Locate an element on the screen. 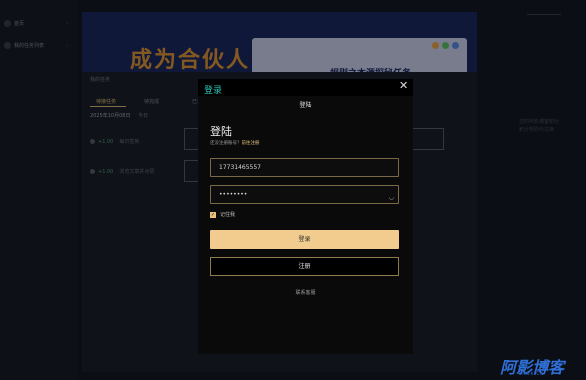 The image size is (586, 380). phone-field: 17731465557 is located at coordinates (304, 167).